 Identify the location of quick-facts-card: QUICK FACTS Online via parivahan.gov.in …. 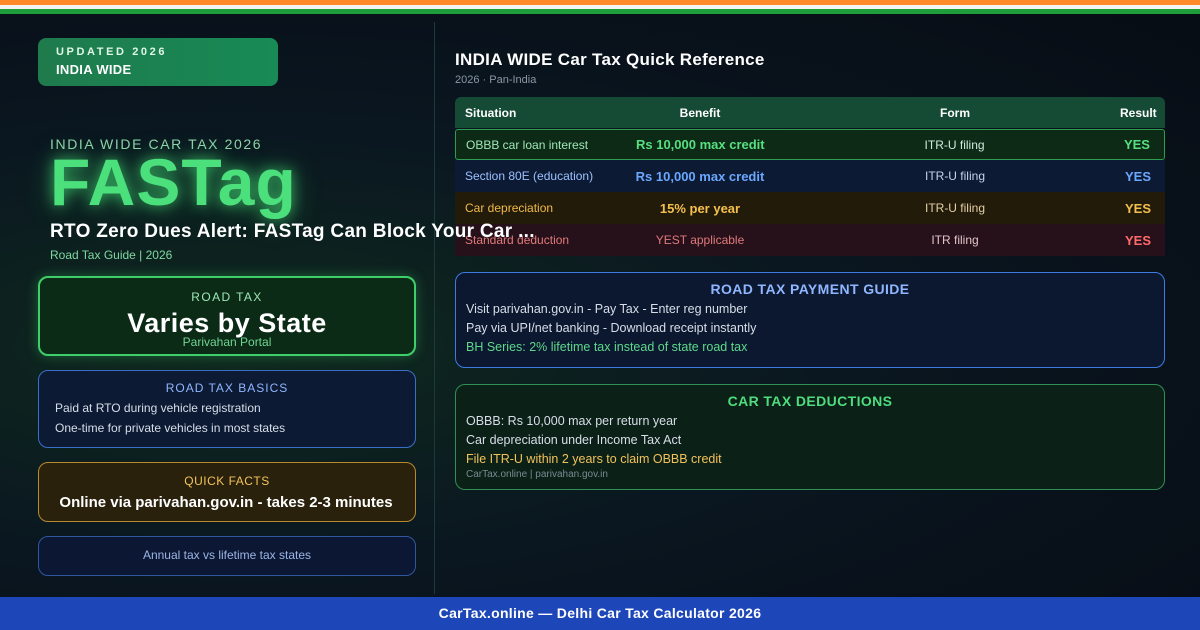
(227, 492).